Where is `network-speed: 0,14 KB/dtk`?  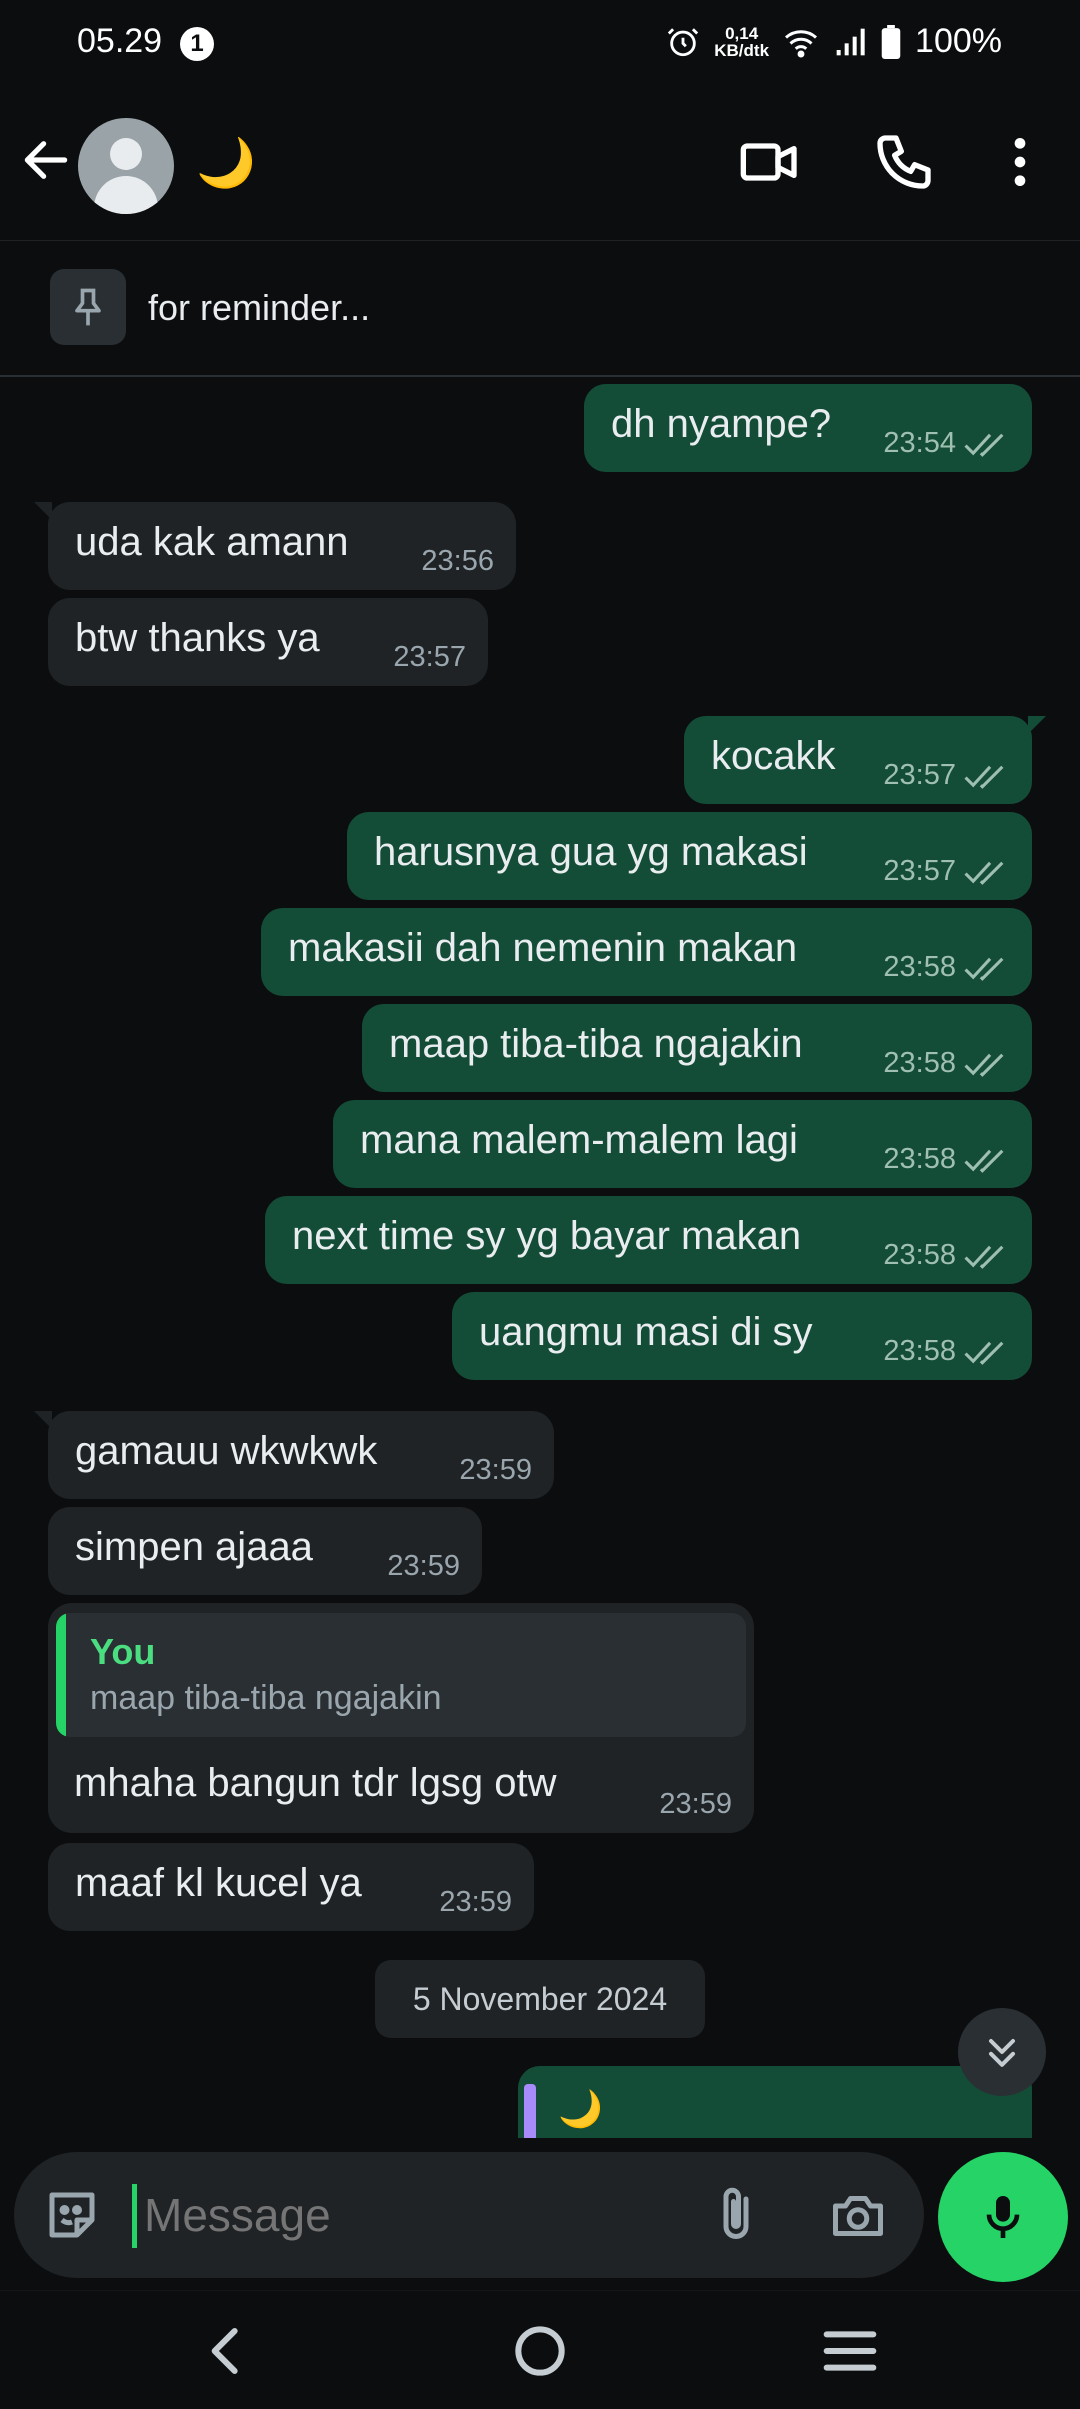 network-speed: 0,14 KB/dtk is located at coordinates (742, 41).